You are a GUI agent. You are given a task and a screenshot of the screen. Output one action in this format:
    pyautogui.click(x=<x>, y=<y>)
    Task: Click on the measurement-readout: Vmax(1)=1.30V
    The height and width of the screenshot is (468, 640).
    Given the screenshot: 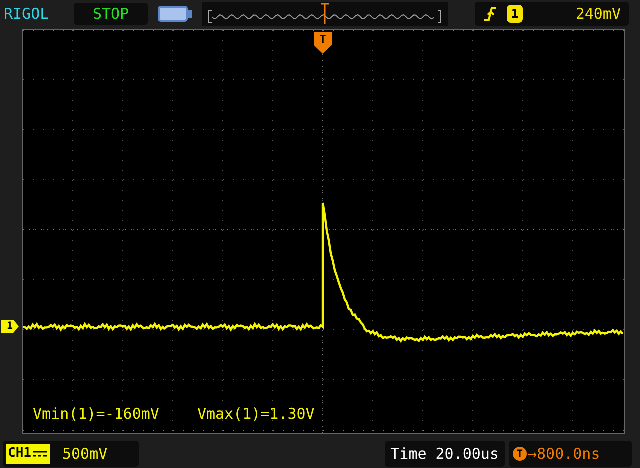 What is the action you would take?
    pyautogui.click(x=256, y=414)
    